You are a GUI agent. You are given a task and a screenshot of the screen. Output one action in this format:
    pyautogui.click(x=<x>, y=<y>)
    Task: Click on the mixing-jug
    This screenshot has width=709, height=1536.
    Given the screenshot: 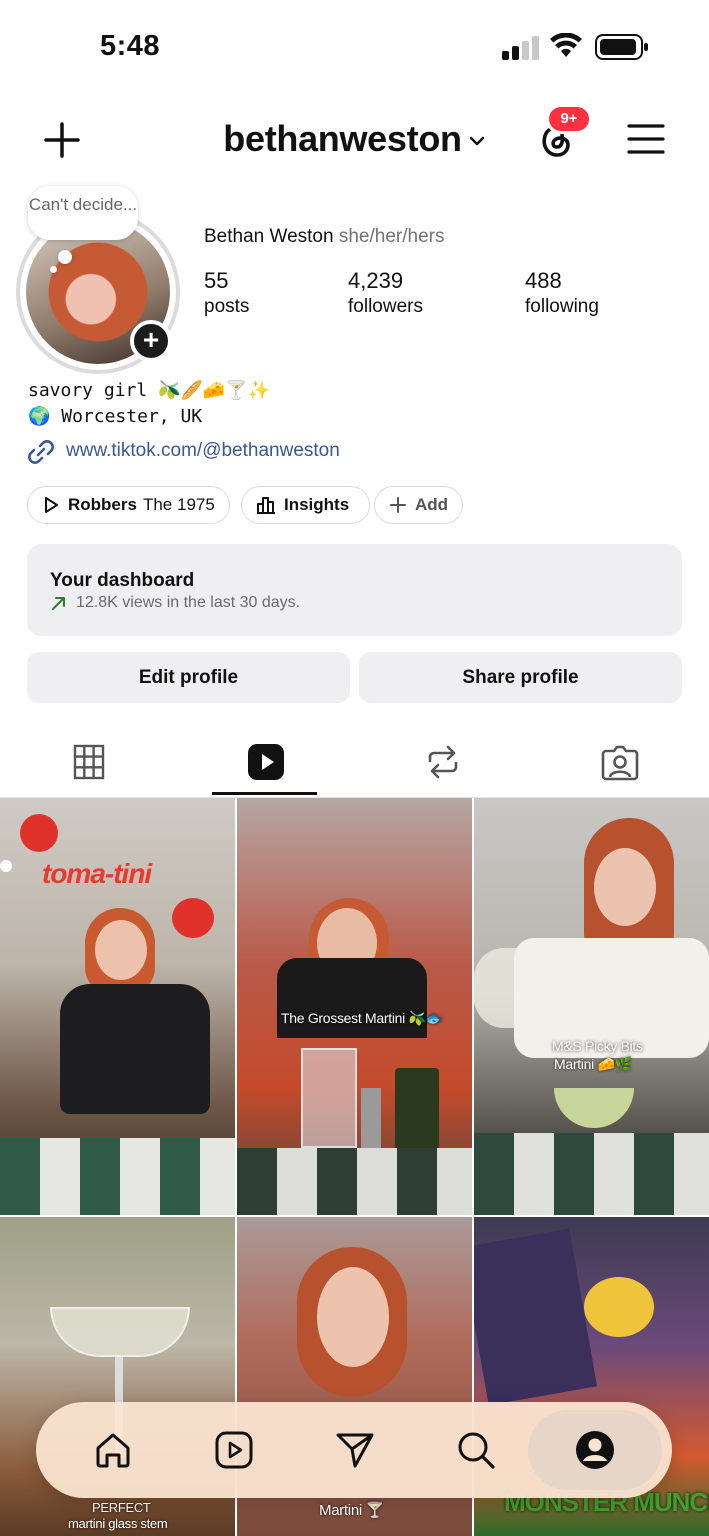 What is the action you would take?
    pyautogui.click(x=329, y=1098)
    